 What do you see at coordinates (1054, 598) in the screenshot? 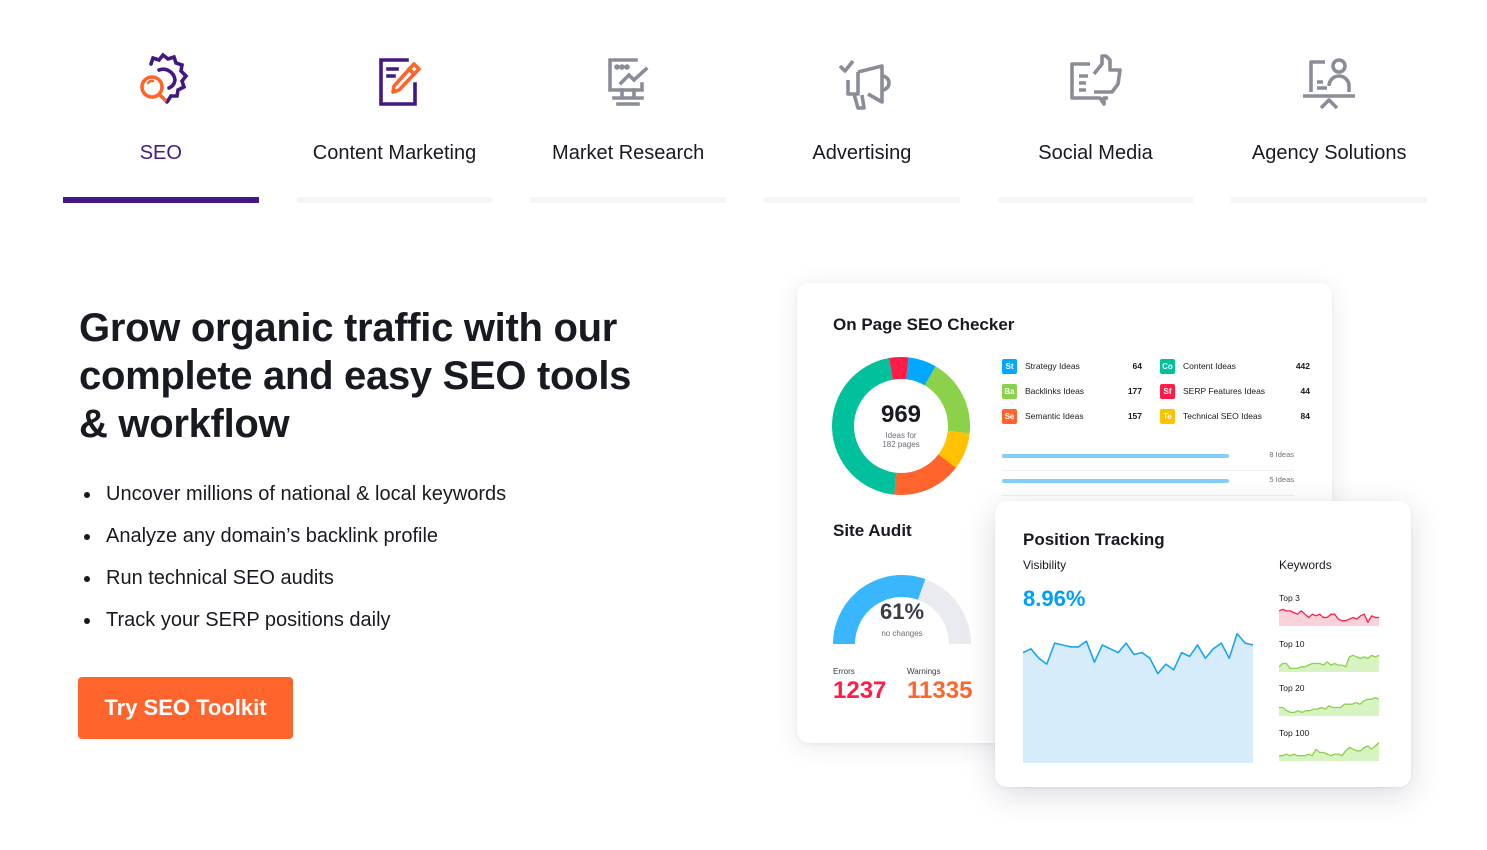
I see `visibility-value: 8.96%` at bounding box center [1054, 598].